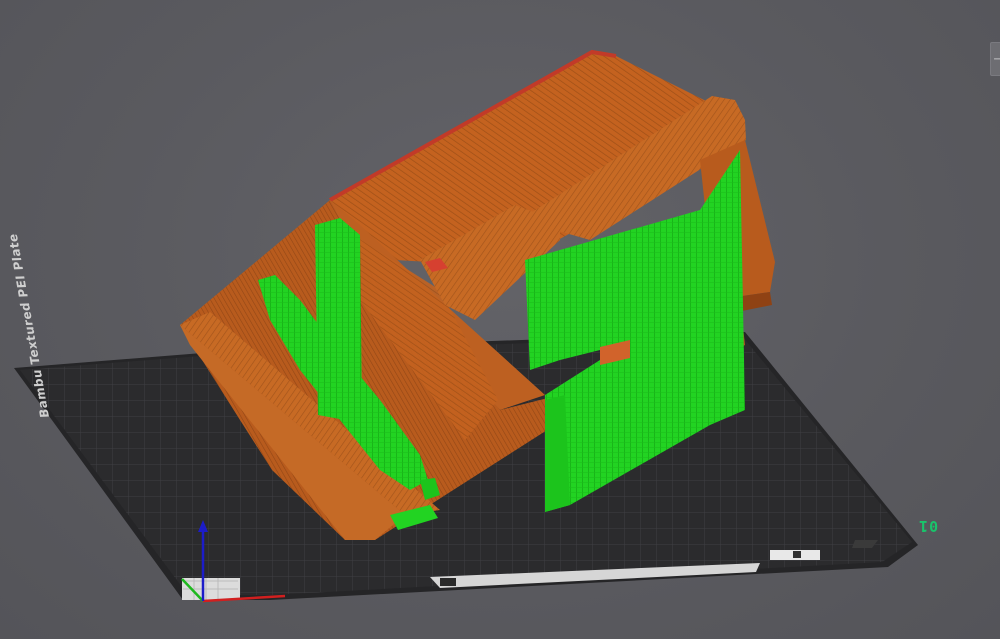  I want to click on collapse-panel-button: −, so click(995, 59).